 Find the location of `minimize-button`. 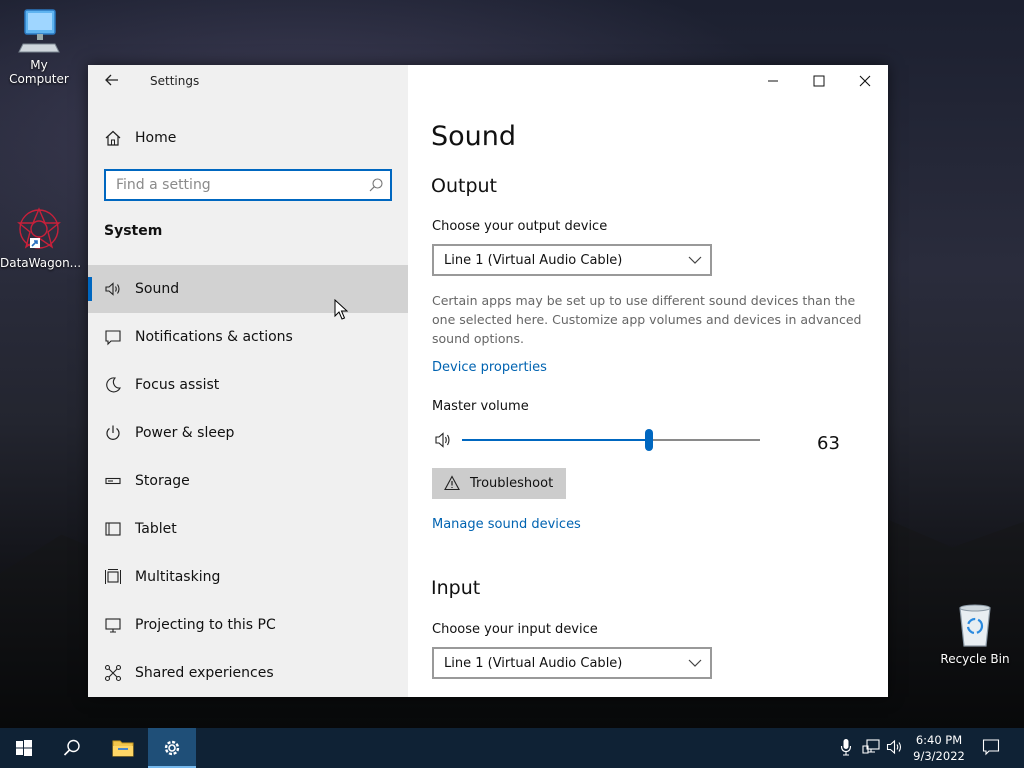

minimize-button is located at coordinates (773, 81).